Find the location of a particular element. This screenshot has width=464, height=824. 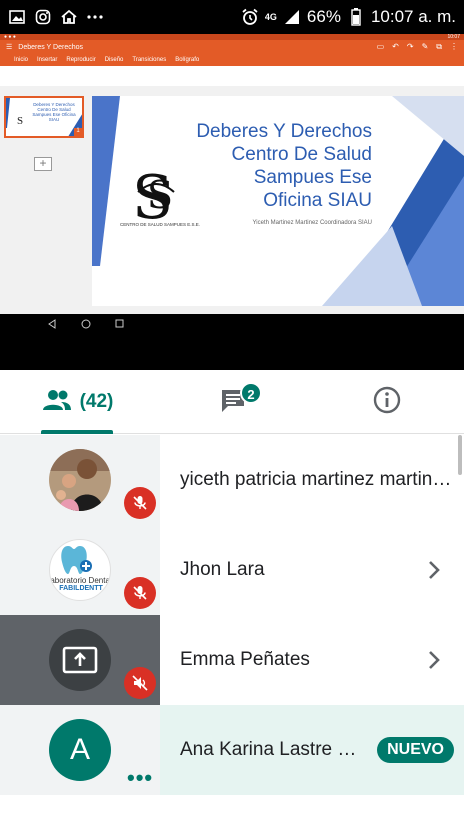

battery-percent: 66% is located at coordinates (323, 16).